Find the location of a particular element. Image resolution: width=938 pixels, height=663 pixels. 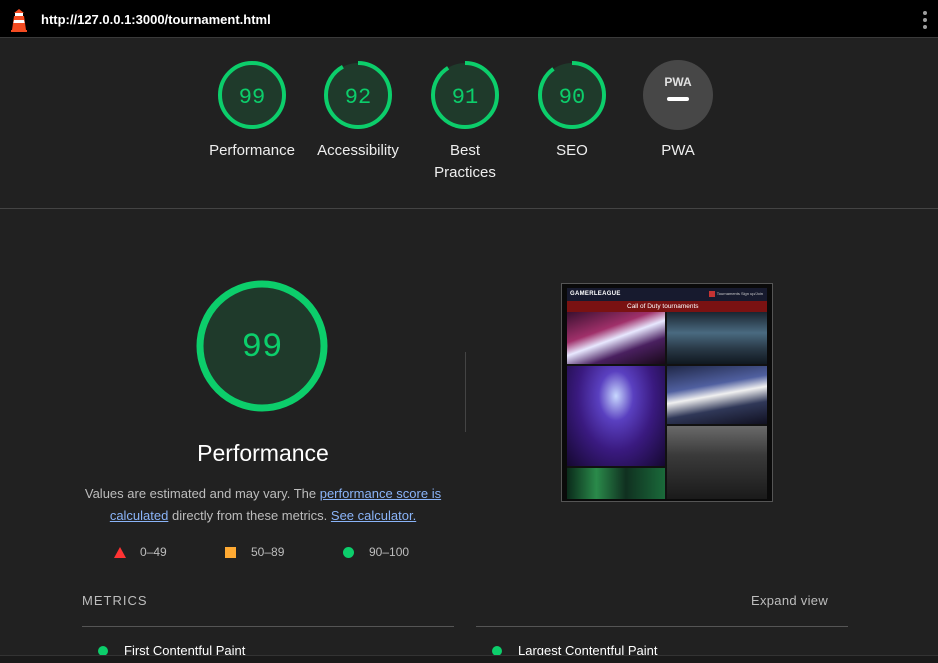

gauge-best-practices: 91 Best Practices is located at coordinates (465, 122).